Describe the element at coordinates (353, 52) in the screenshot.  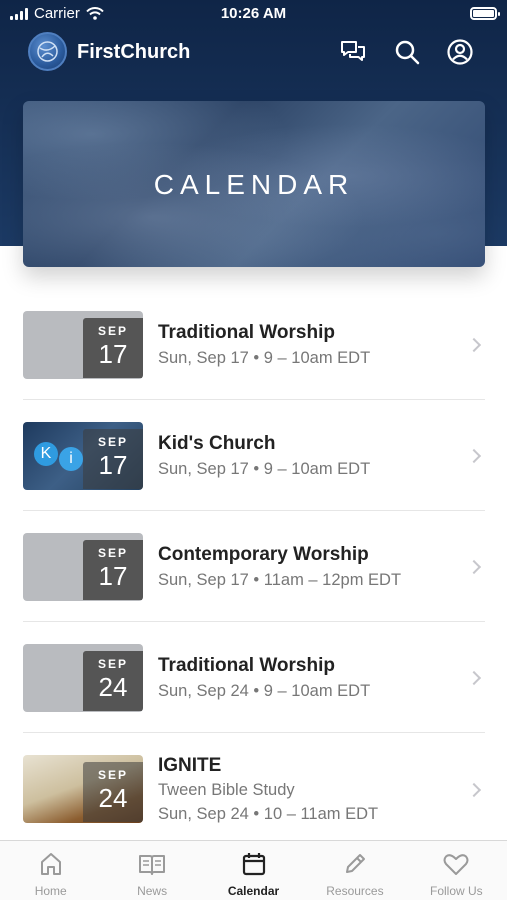
I see `chat-icon` at that location.